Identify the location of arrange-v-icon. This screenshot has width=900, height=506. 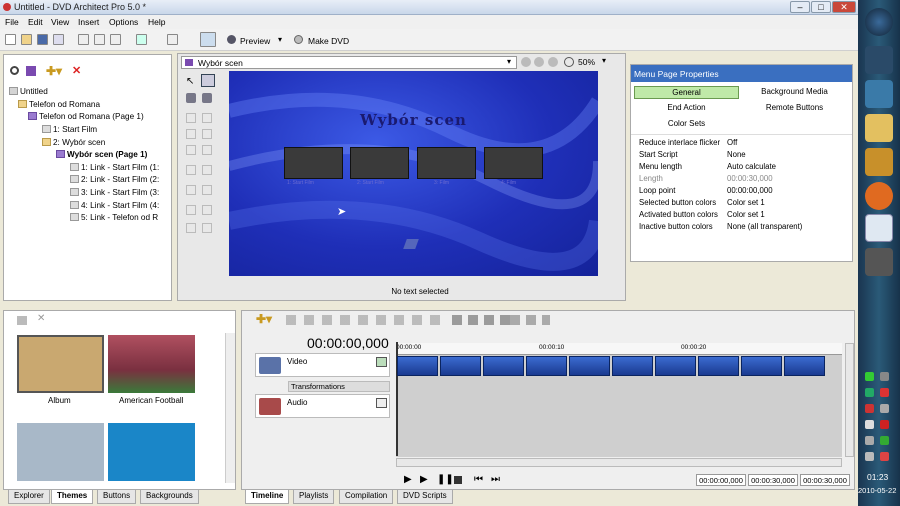
(207, 210).